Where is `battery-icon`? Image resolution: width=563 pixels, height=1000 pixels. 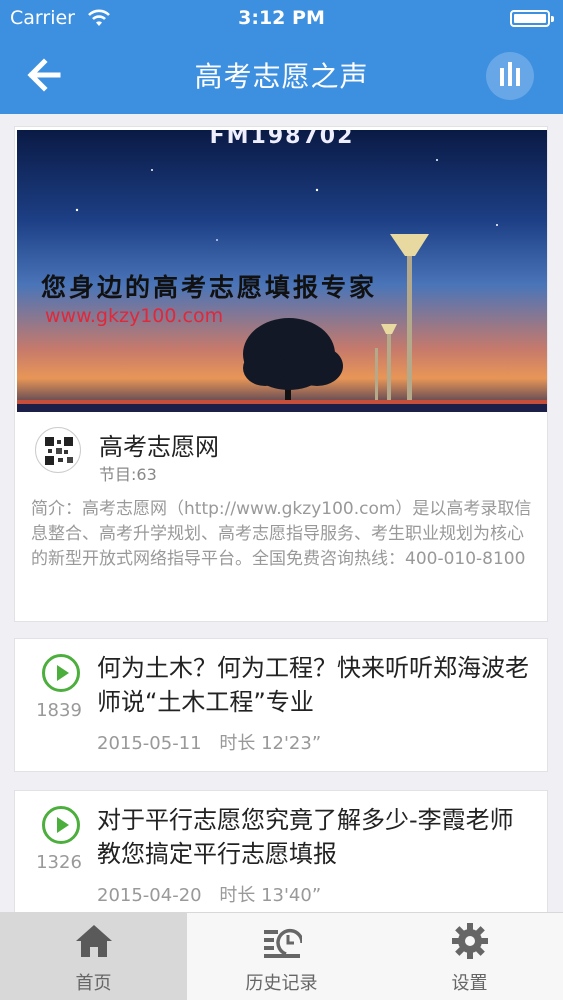 battery-icon is located at coordinates (532, 18).